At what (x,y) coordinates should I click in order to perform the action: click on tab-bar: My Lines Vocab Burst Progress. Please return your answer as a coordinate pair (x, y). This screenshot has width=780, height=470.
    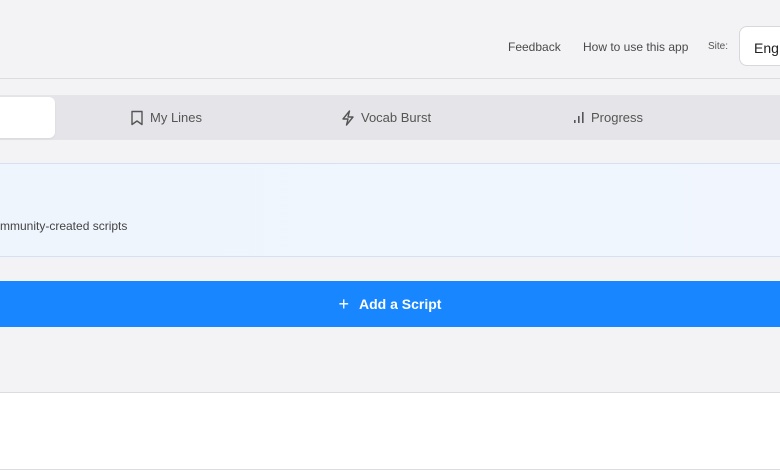
    Looking at the image, I should click on (390, 117).